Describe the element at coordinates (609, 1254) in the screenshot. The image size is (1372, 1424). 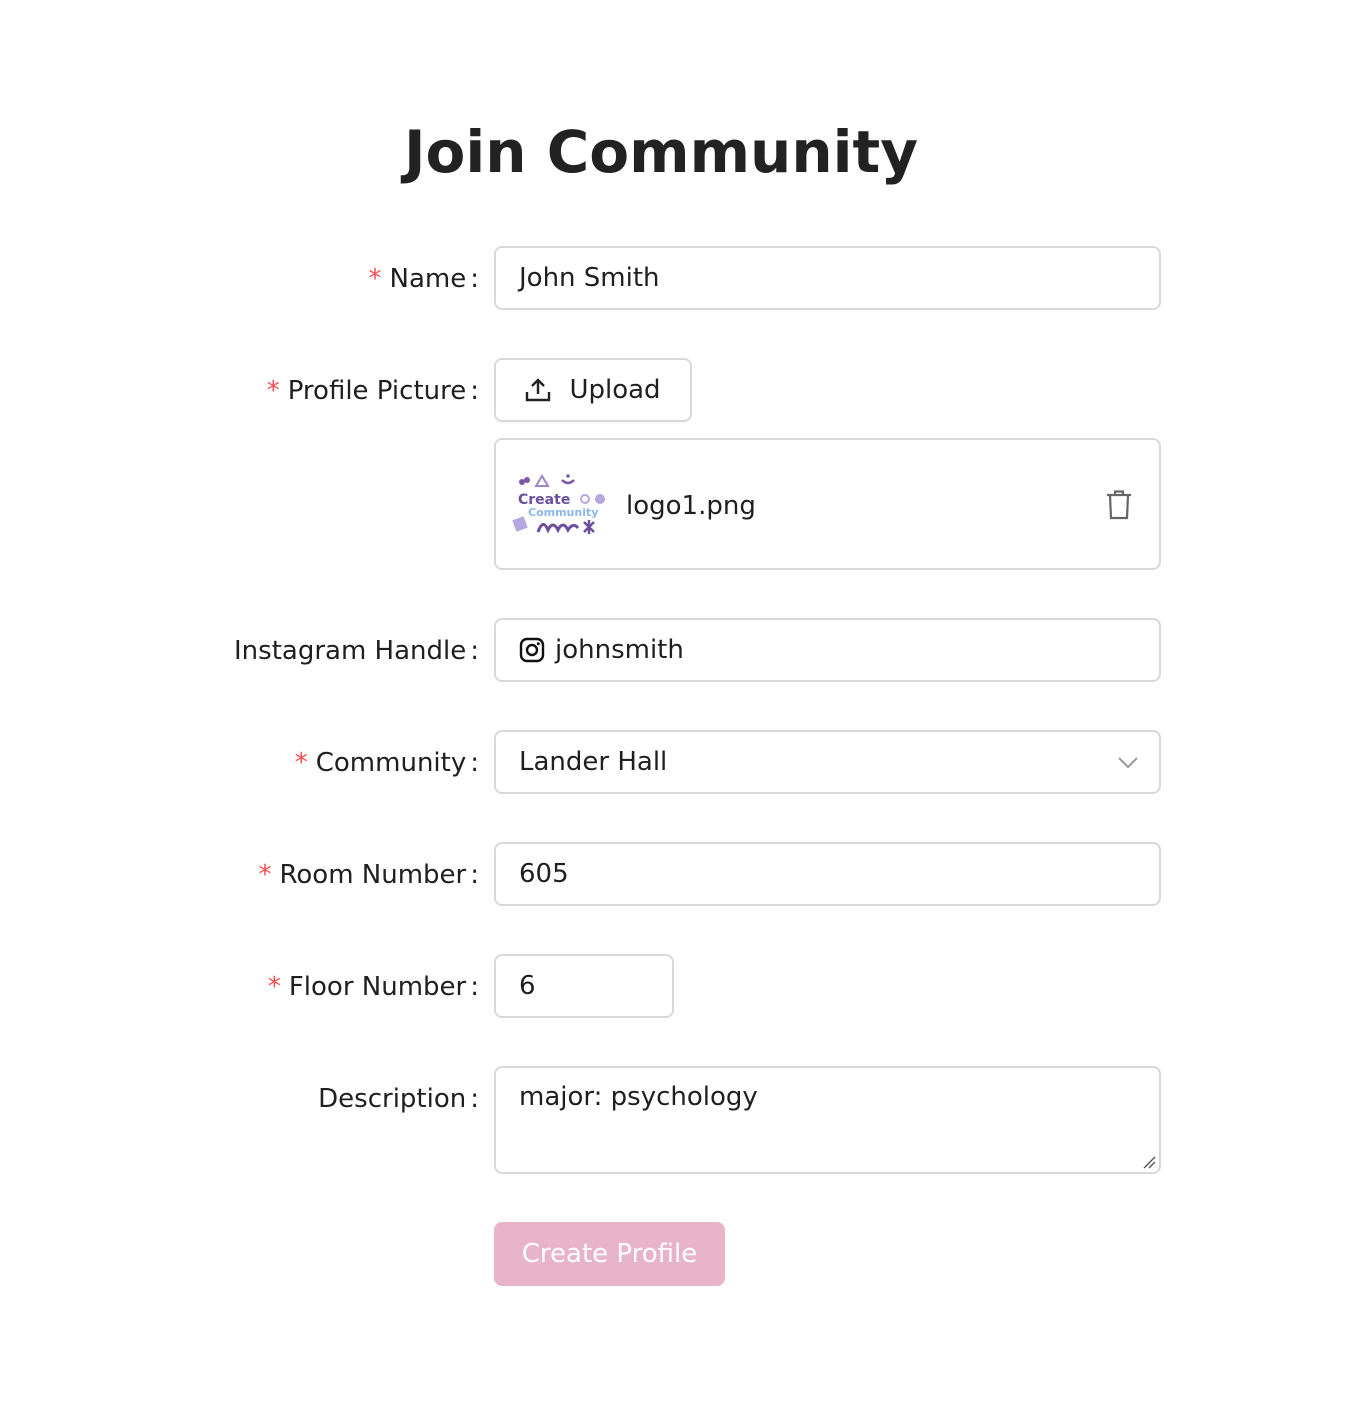
I see `create-profile-button: Create Profile` at that location.